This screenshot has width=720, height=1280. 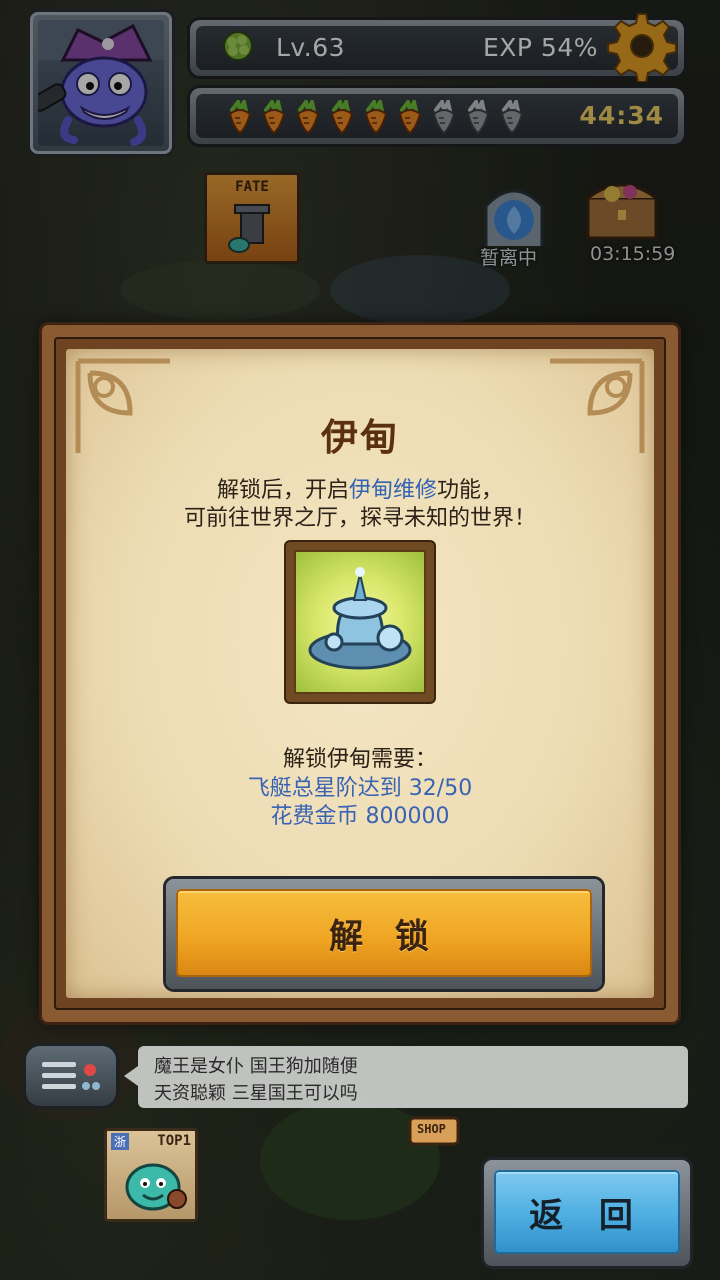 What do you see at coordinates (256, 1066) in the screenshot?
I see `chat-message: 魔王是女仆 国王狗加随便` at bounding box center [256, 1066].